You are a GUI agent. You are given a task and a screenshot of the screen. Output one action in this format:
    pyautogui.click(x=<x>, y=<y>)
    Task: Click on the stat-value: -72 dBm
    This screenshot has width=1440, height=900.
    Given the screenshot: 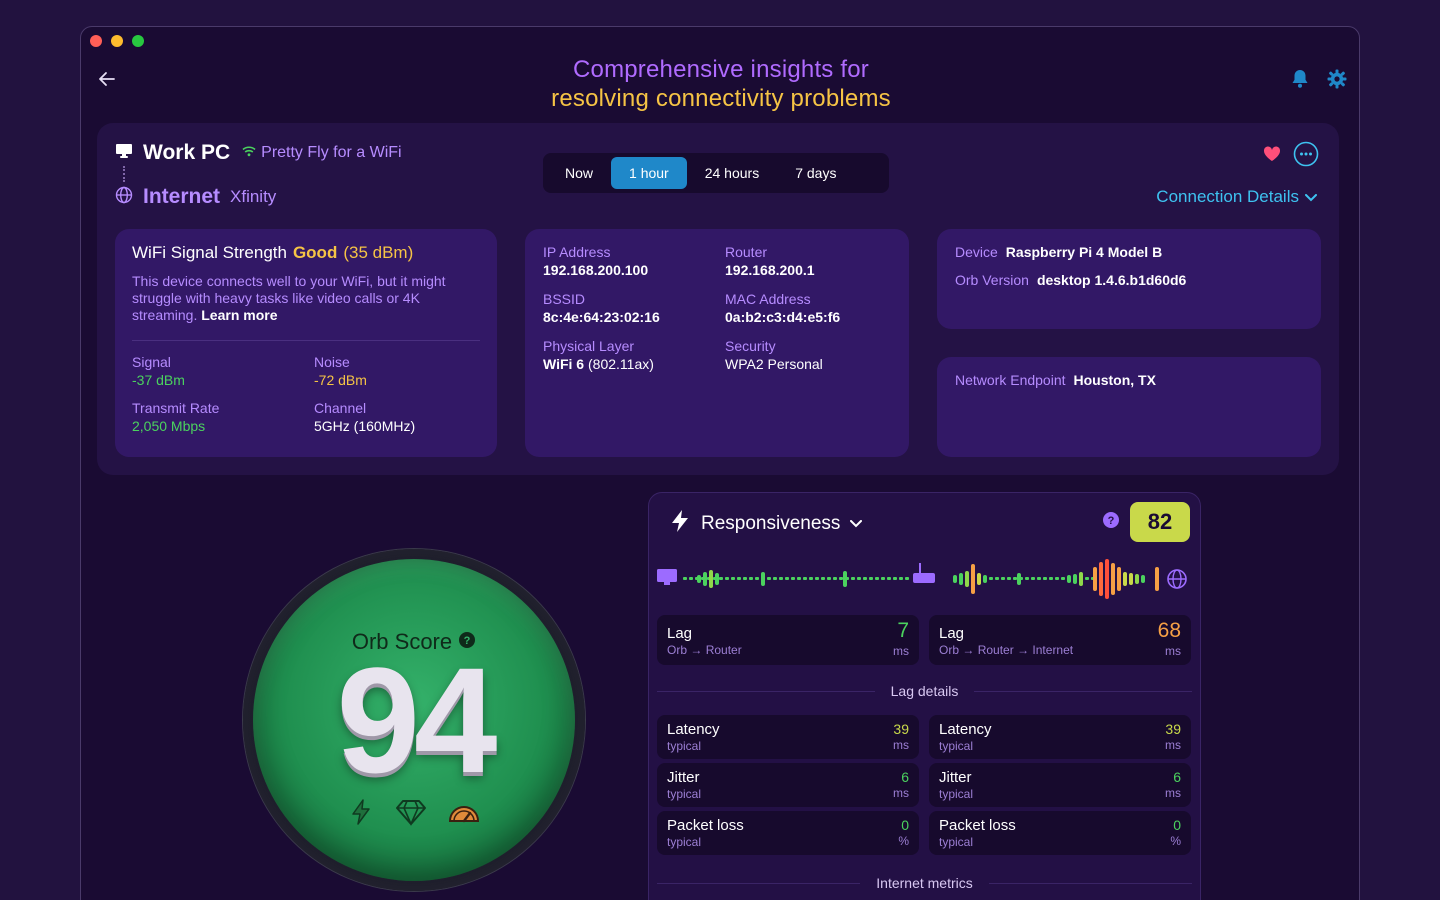 What is the action you would take?
    pyautogui.click(x=340, y=380)
    